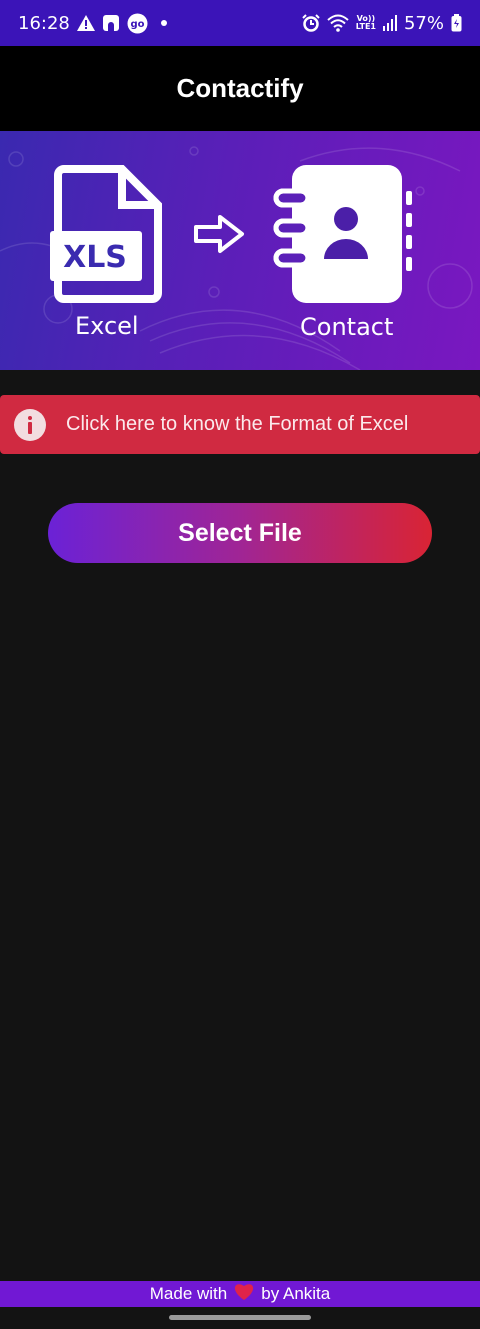 Image resolution: width=480 pixels, height=1329 pixels. I want to click on signal-icon, so click(389, 23).